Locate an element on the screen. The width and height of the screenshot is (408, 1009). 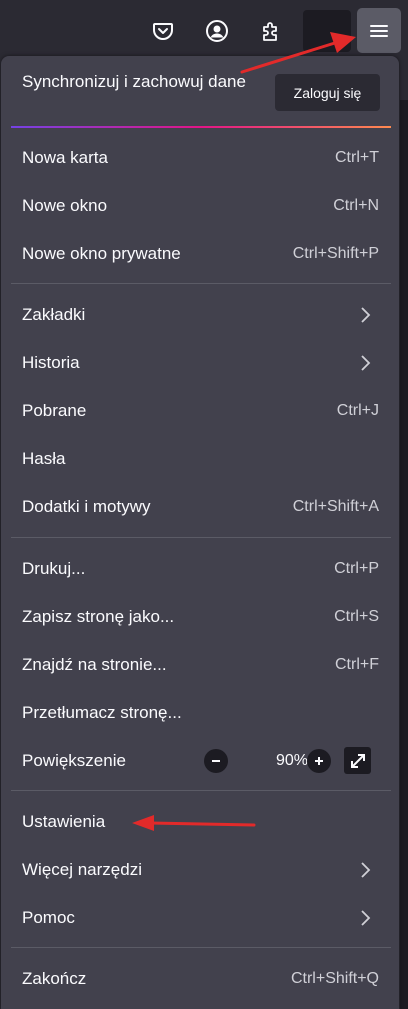
menu-item-label: Więcej narzędzi is located at coordinates (82, 869).